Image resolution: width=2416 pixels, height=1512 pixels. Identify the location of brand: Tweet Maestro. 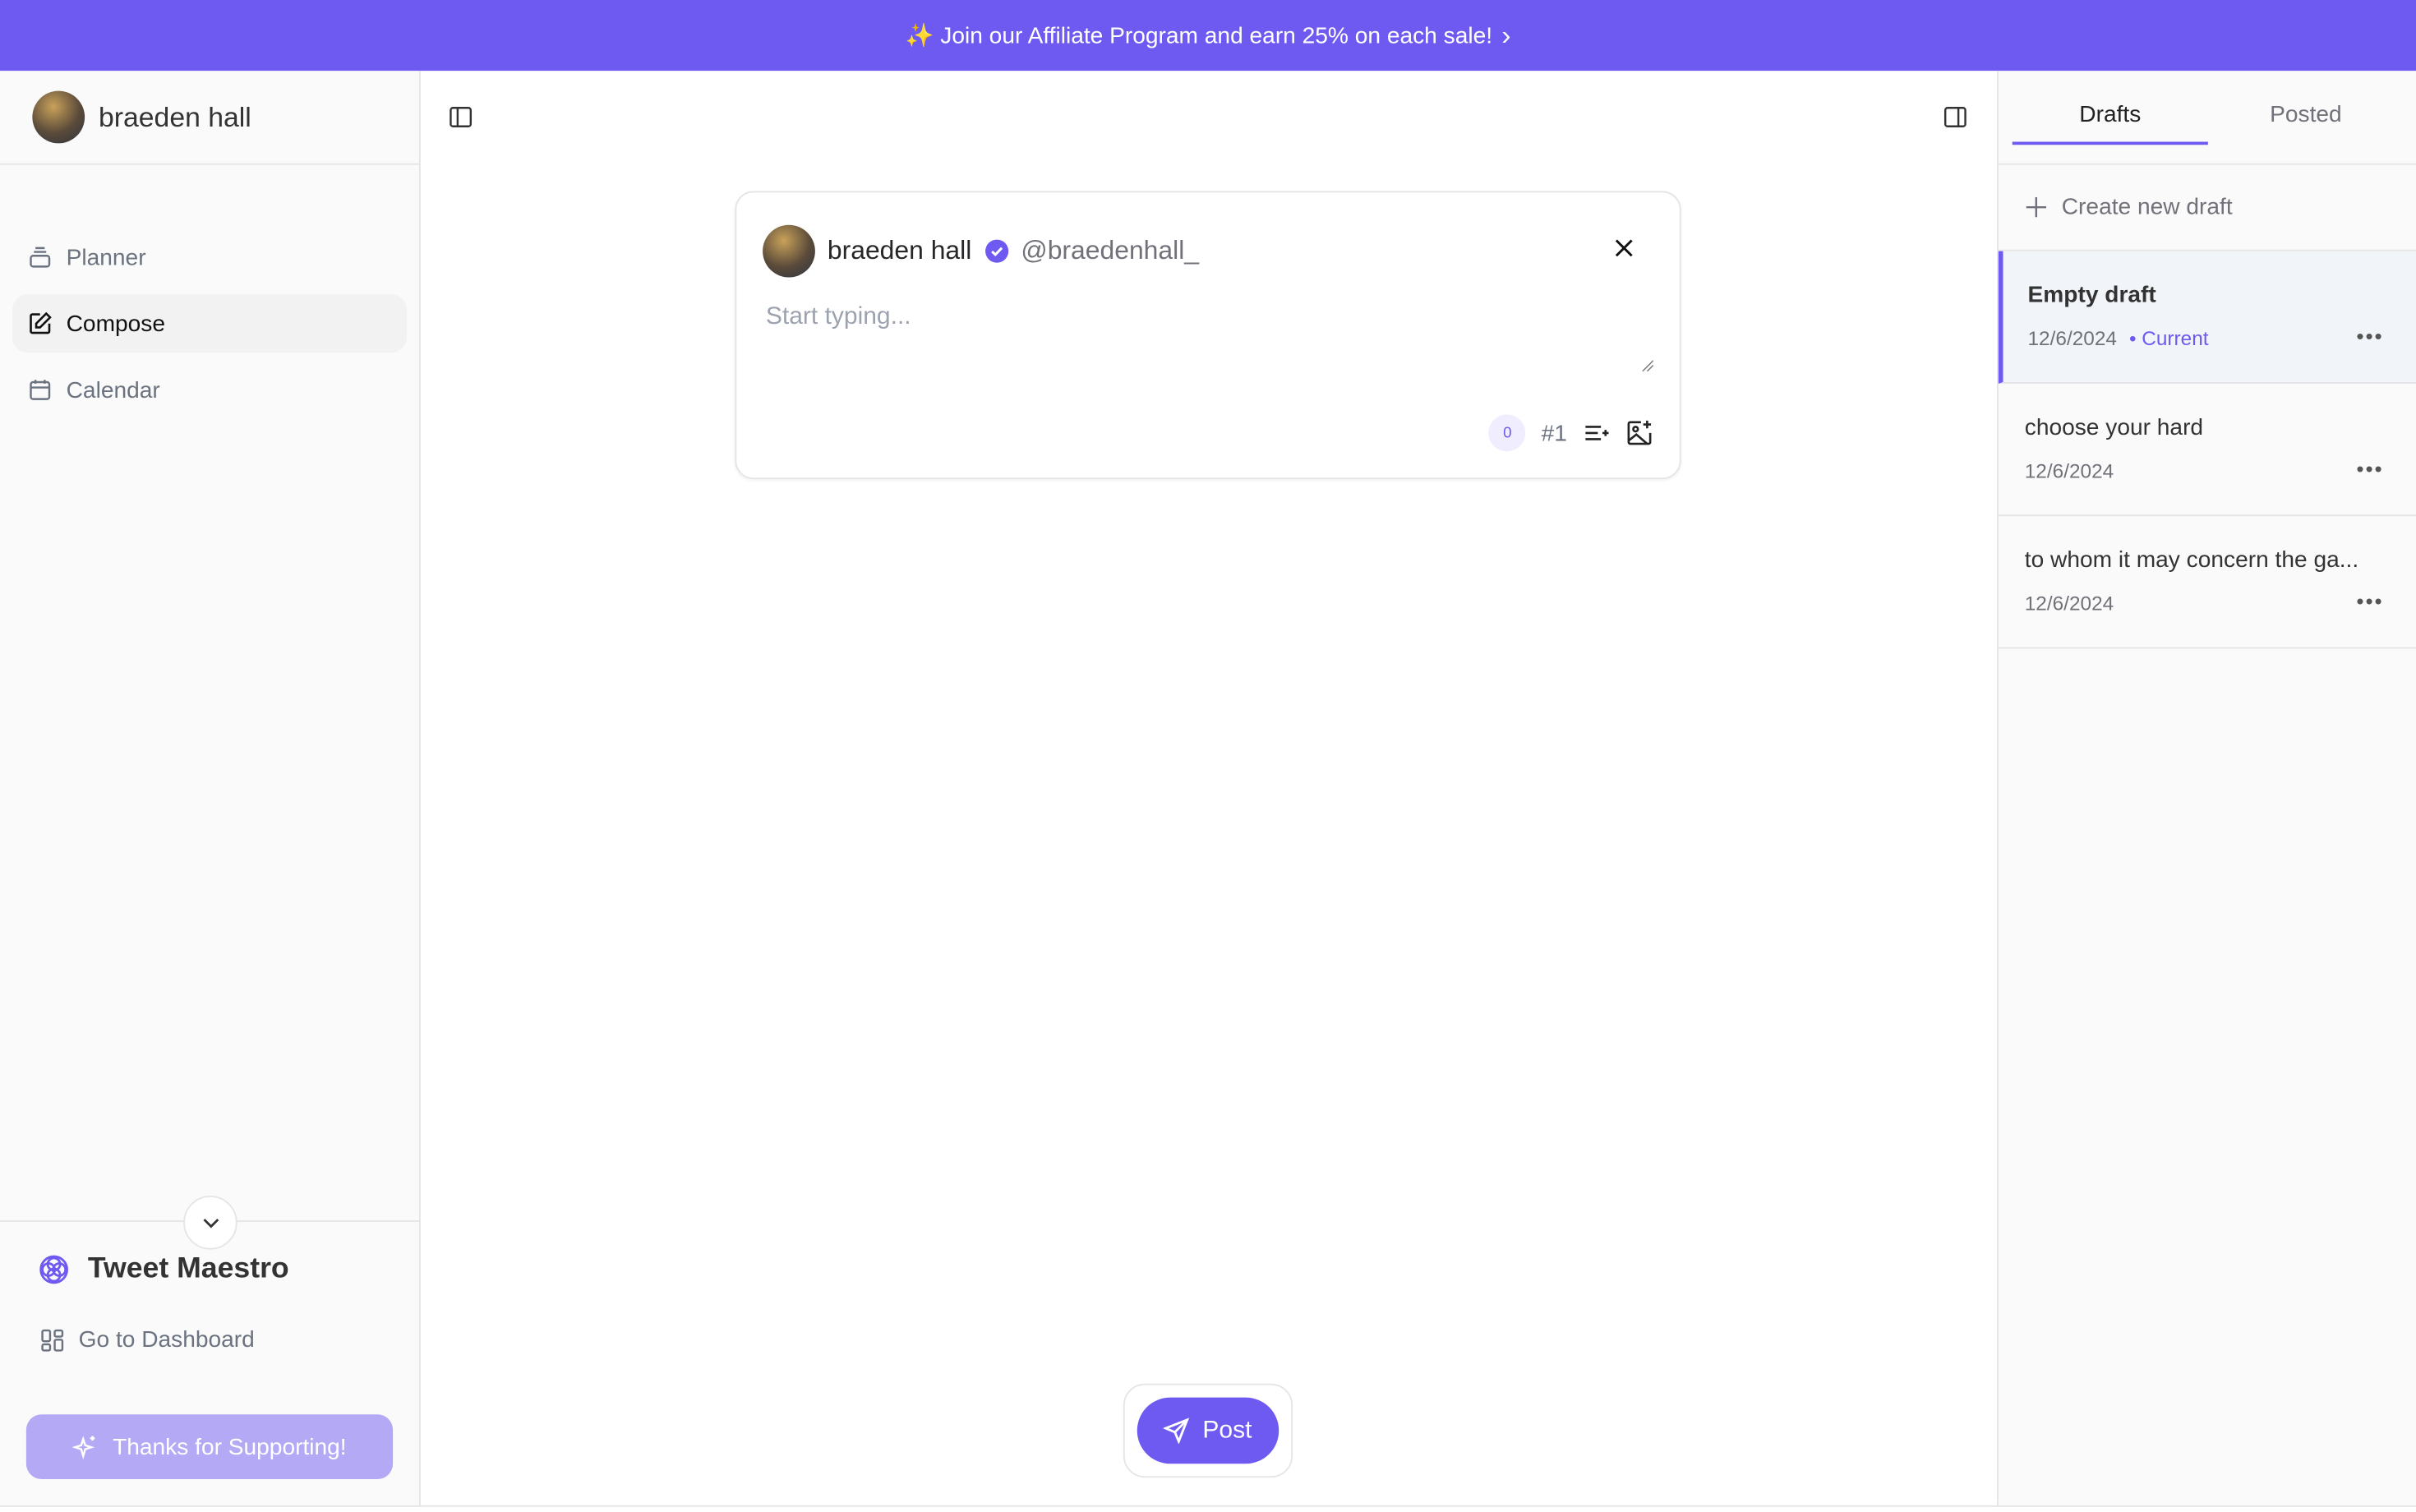
(164, 1269).